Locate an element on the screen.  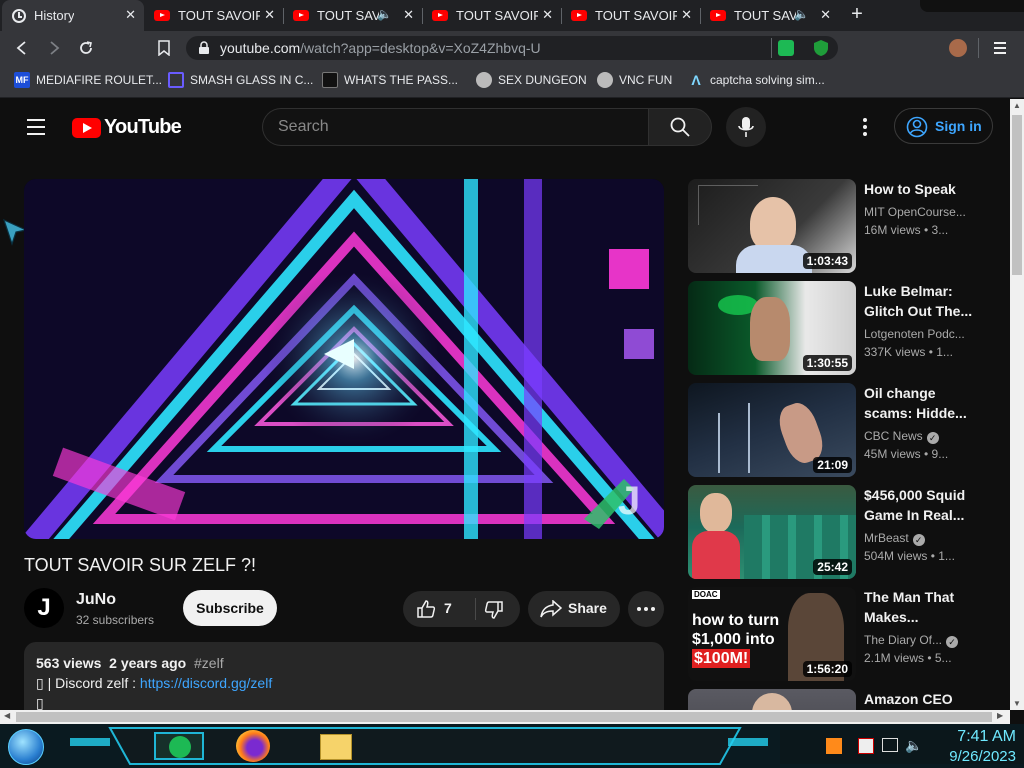
new-tab-icon: + is located at coordinates (857, 15).